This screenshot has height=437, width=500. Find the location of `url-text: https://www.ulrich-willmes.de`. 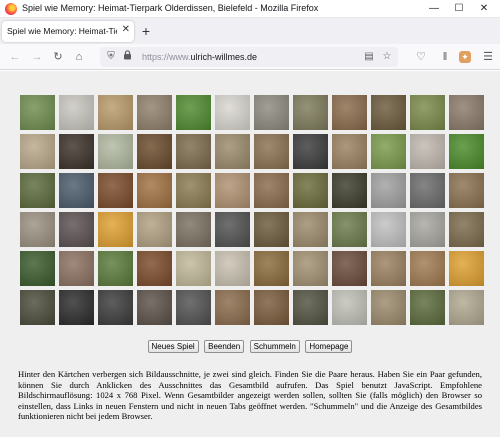

url-text: https://www.ulrich-willmes.de is located at coordinates (199, 57).